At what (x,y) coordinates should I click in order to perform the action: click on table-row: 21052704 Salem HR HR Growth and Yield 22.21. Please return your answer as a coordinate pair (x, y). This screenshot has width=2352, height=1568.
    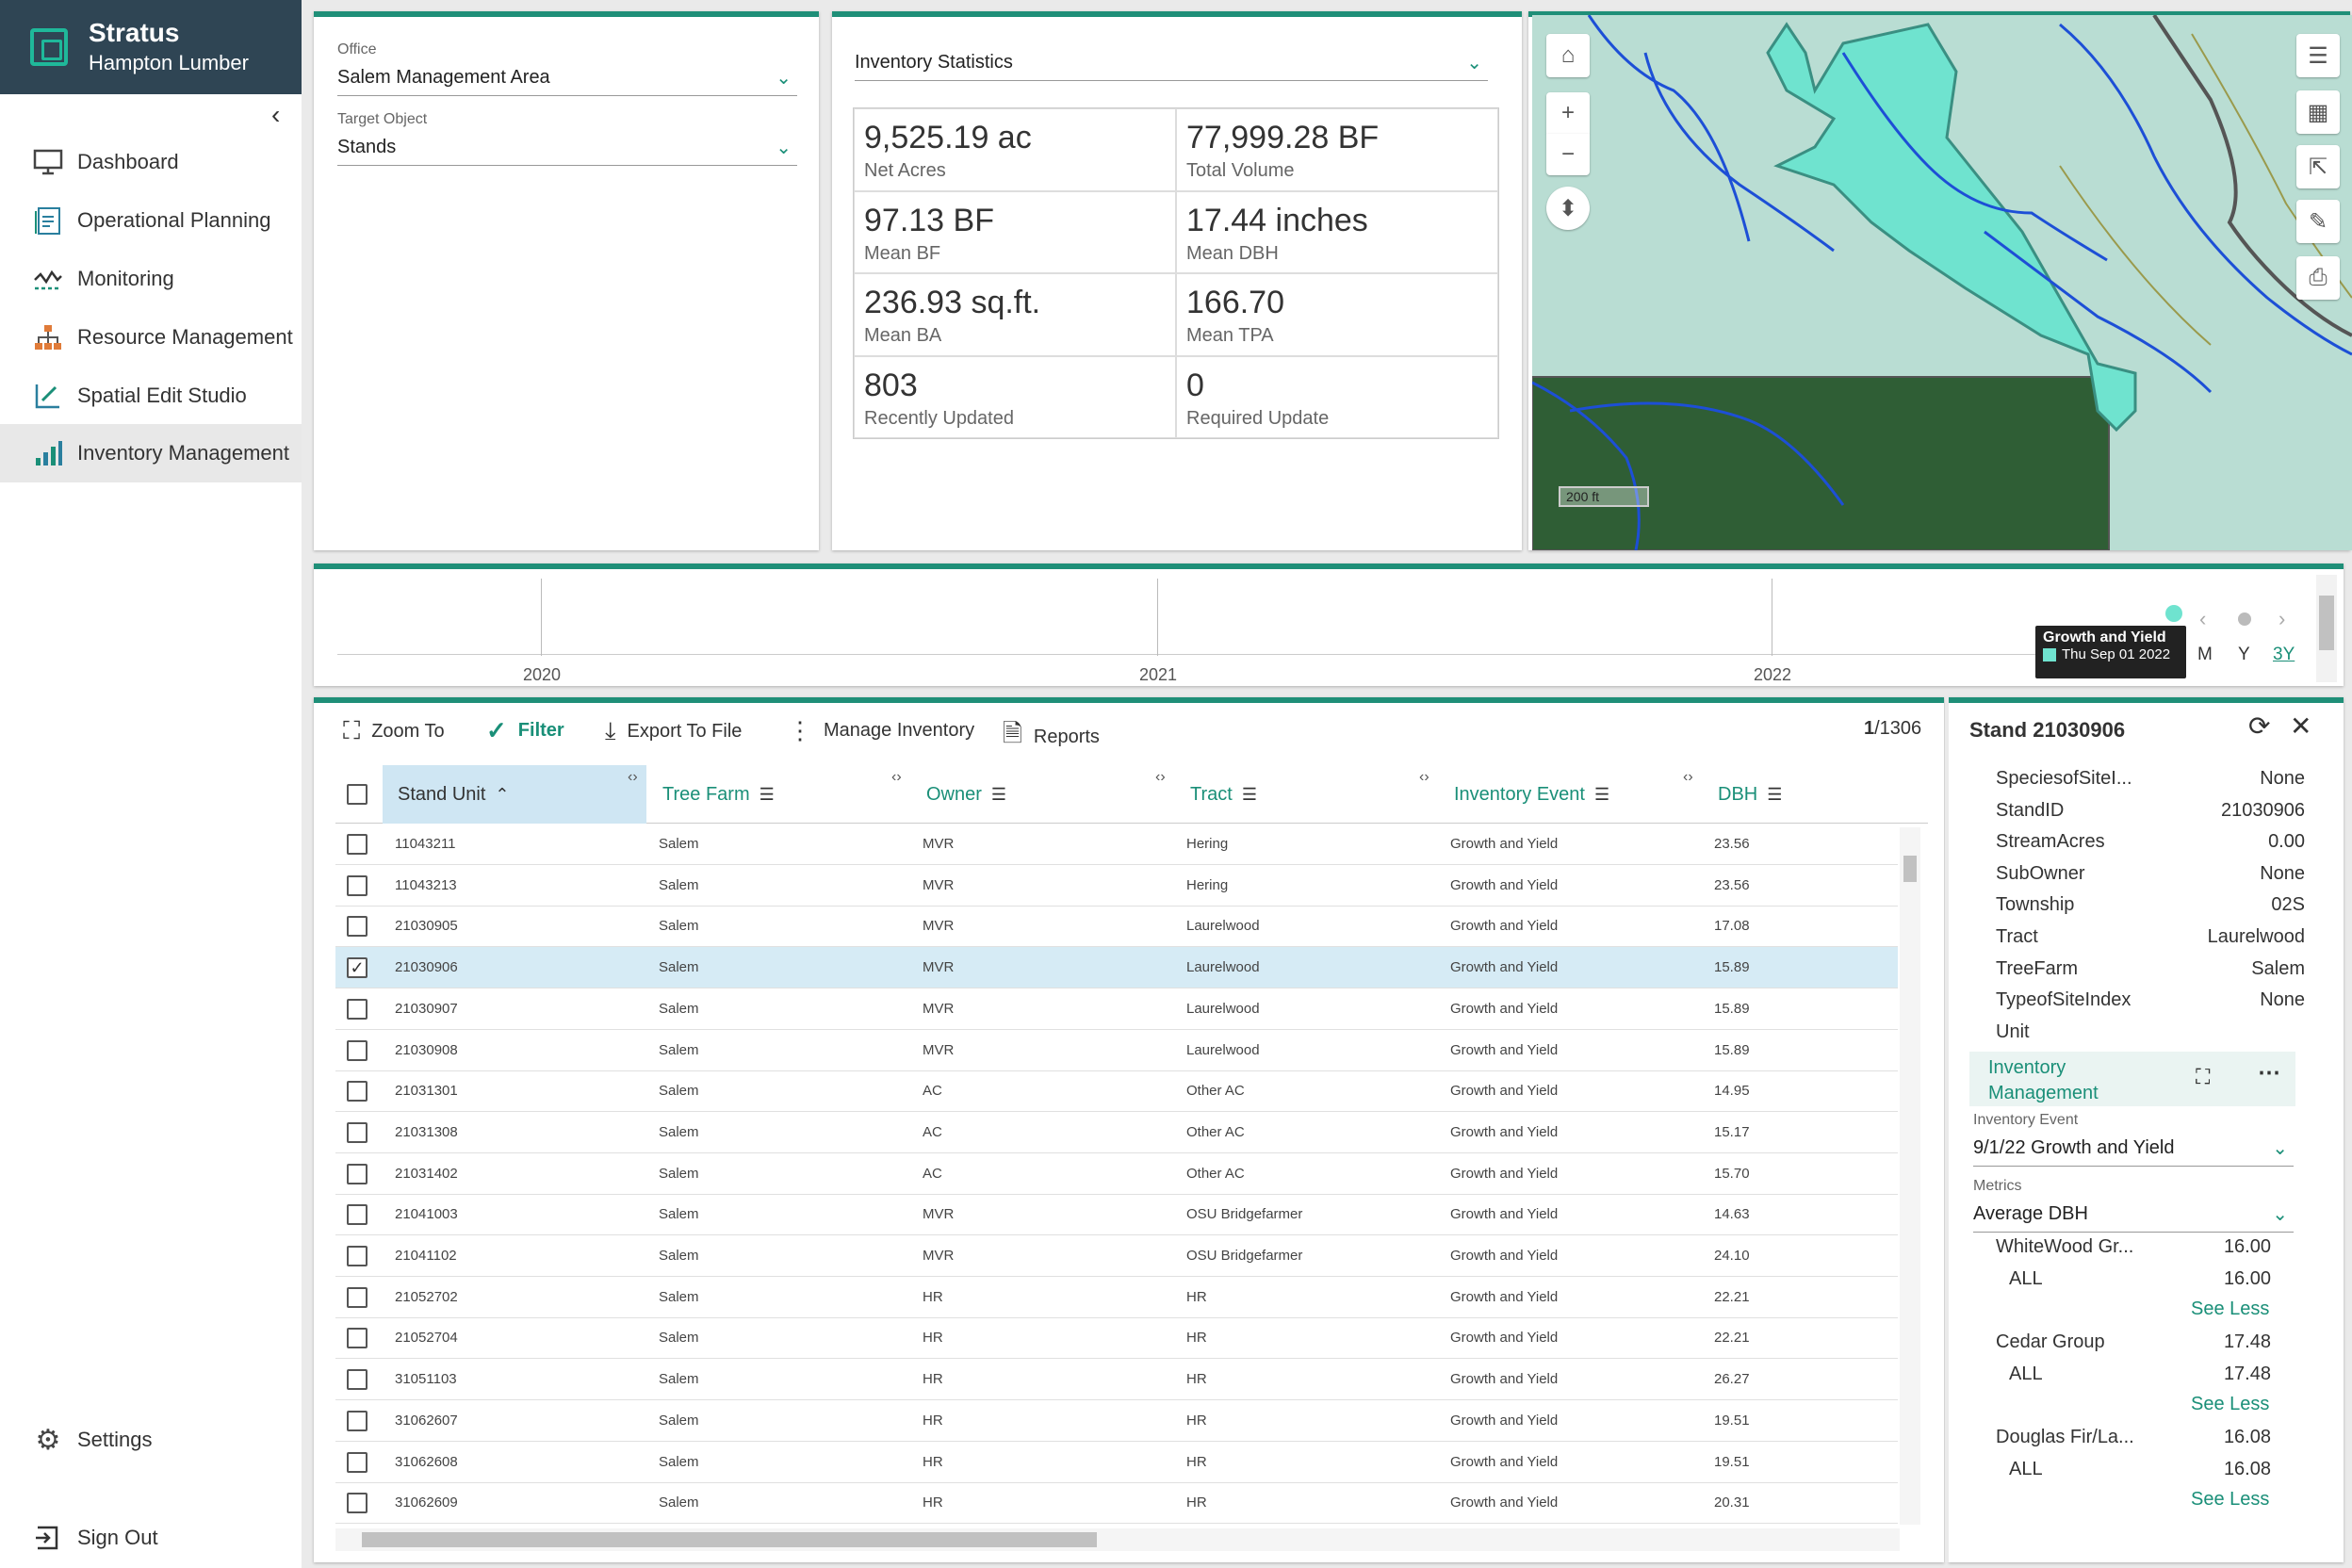
    Looking at the image, I should click on (1116, 1338).